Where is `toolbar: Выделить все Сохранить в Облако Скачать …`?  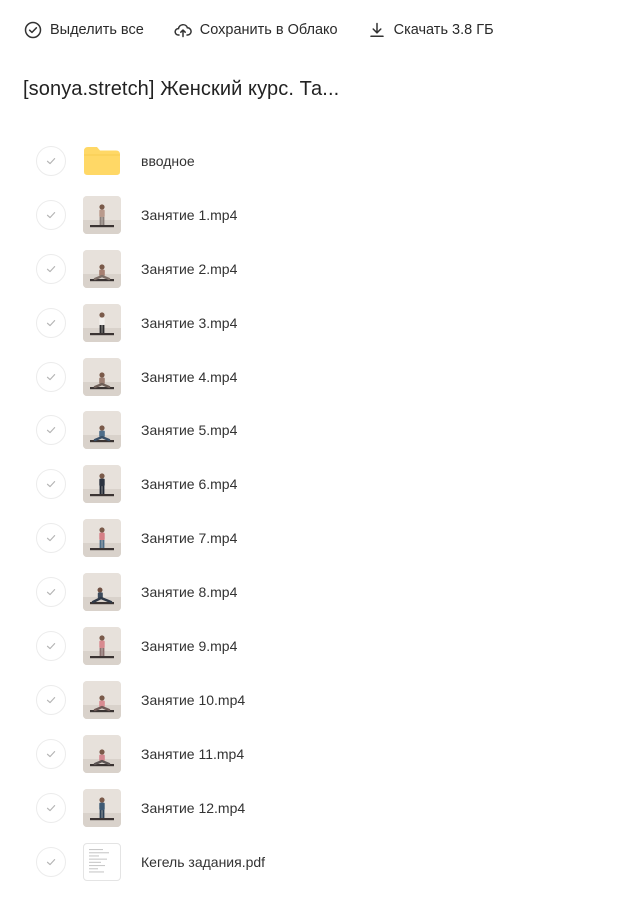 toolbar: Выделить все Сохранить в Облако Скачать … is located at coordinates (312, 30).